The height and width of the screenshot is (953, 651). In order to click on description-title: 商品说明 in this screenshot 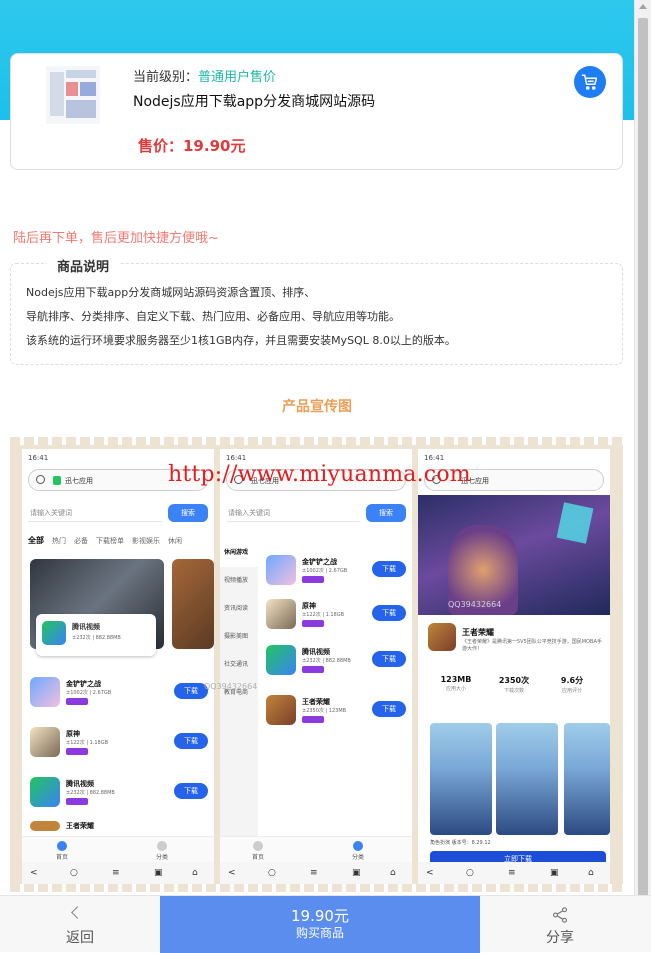, I will do `click(83, 265)`.